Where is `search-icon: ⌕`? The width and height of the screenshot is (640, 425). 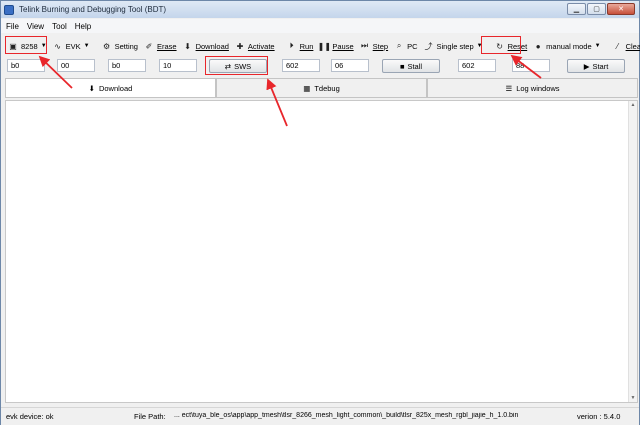 search-icon: ⌕ is located at coordinates (399, 45).